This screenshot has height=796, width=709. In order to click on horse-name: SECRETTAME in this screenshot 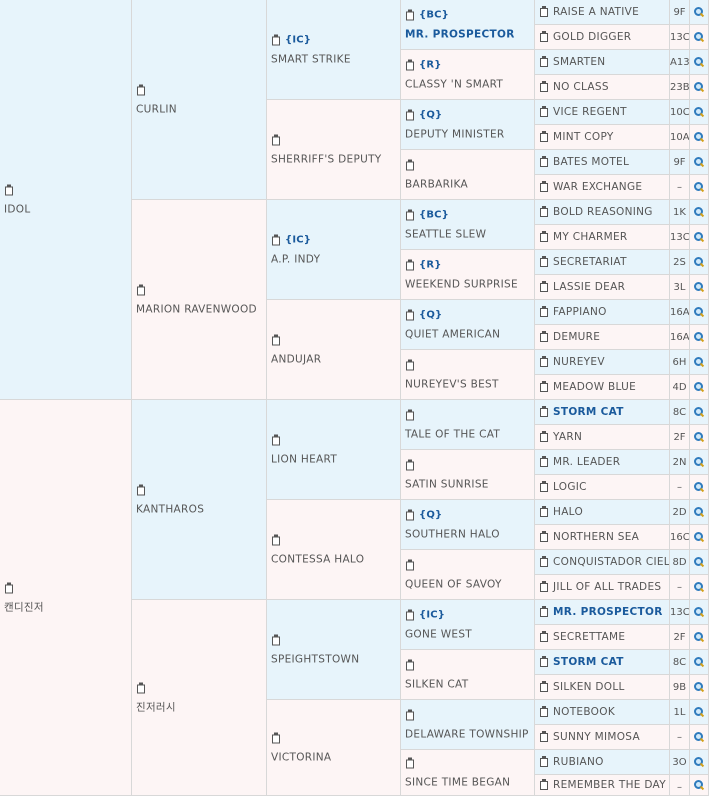, I will do `click(589, 637)`.